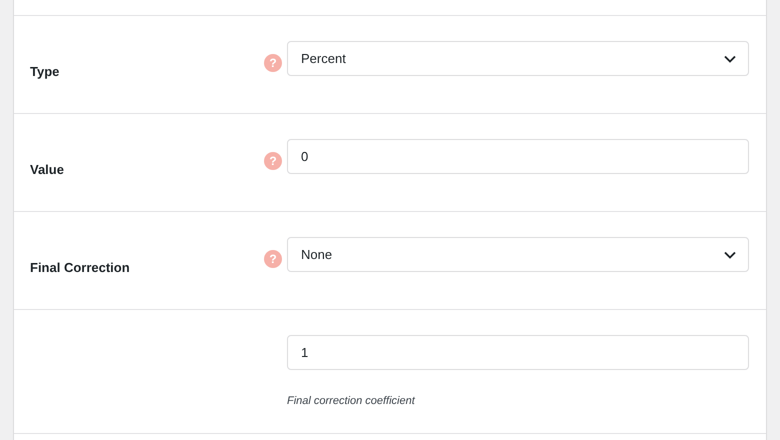 The image size is (780, 440). I want to click on input-field: 0, so click(518, 156).